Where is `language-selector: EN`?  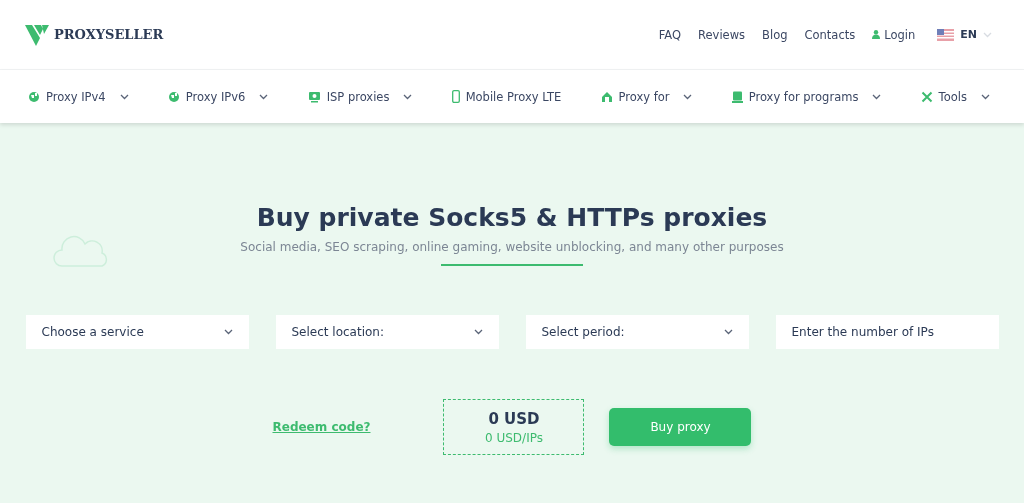
language-selector: EN is located at coordinates (964, 34).